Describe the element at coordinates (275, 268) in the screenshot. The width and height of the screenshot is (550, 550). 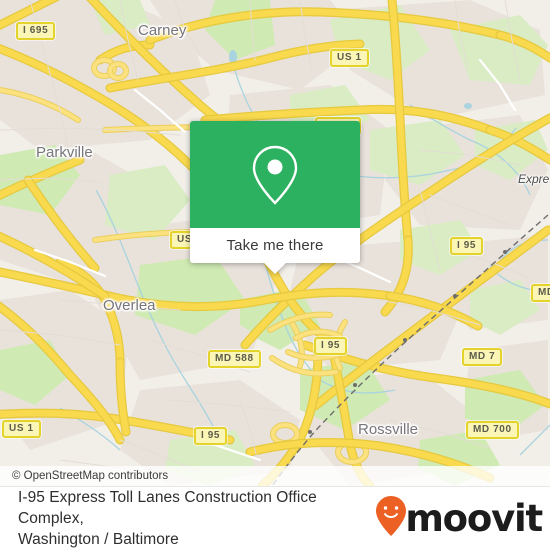
I see `popup-tail` at that location.